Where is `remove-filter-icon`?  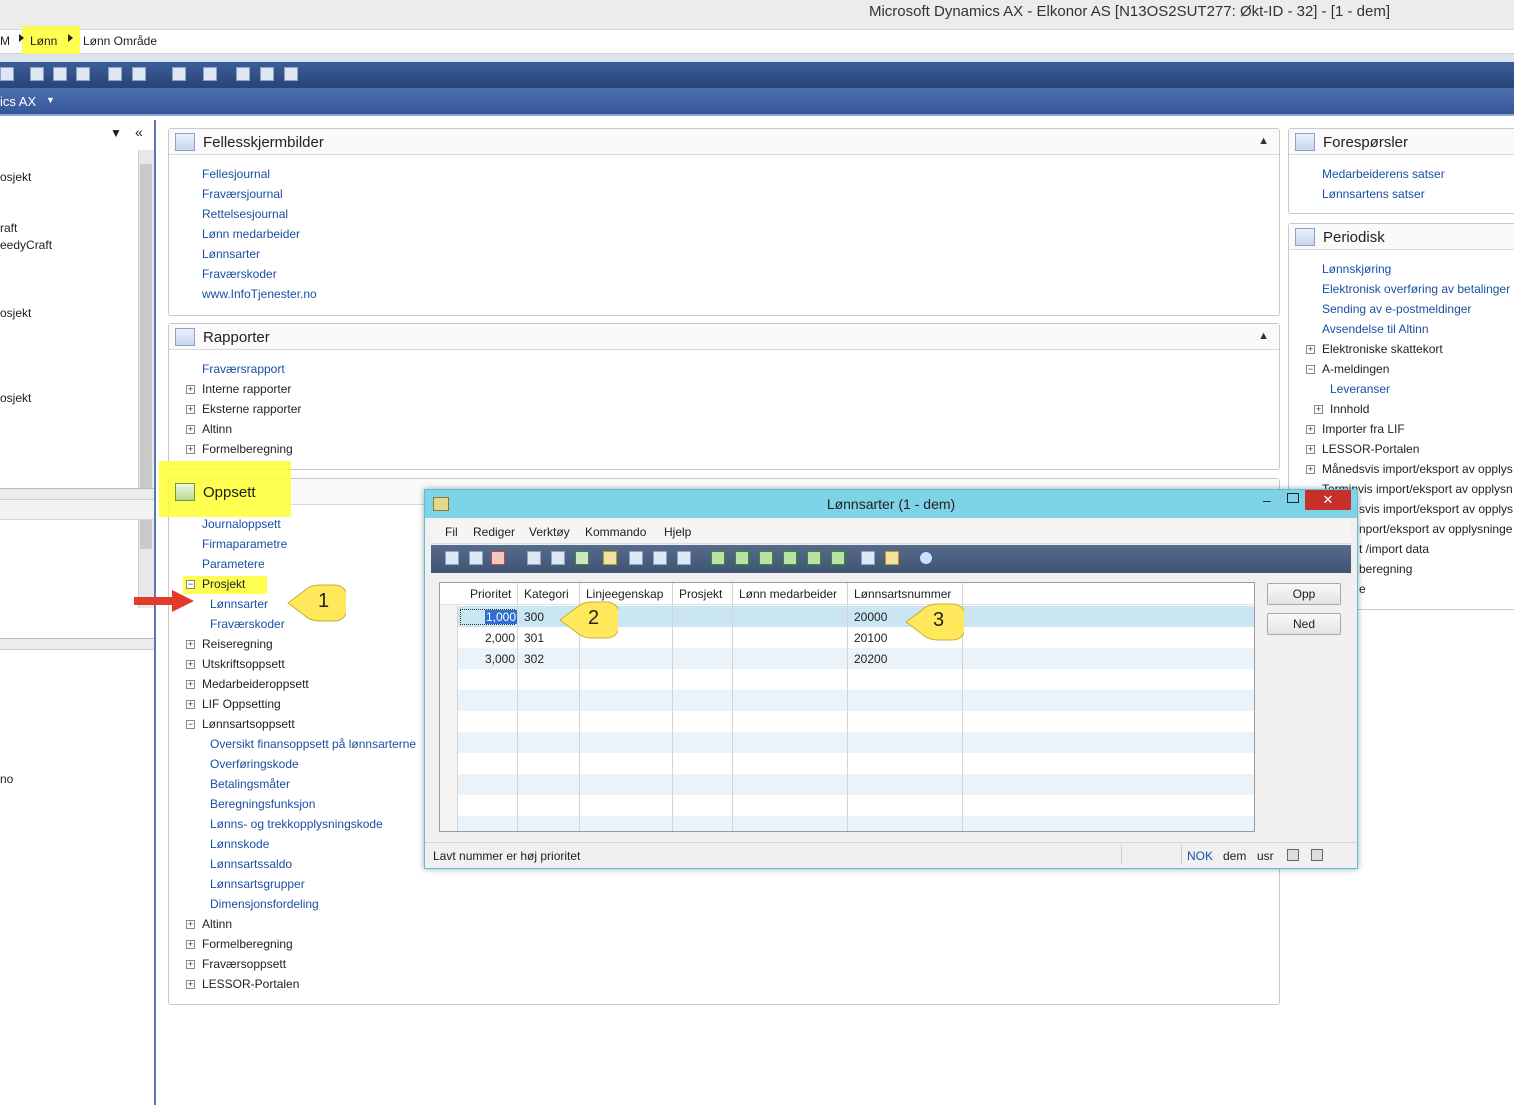
remove-filter-icon is located at coordinates (684, 558).